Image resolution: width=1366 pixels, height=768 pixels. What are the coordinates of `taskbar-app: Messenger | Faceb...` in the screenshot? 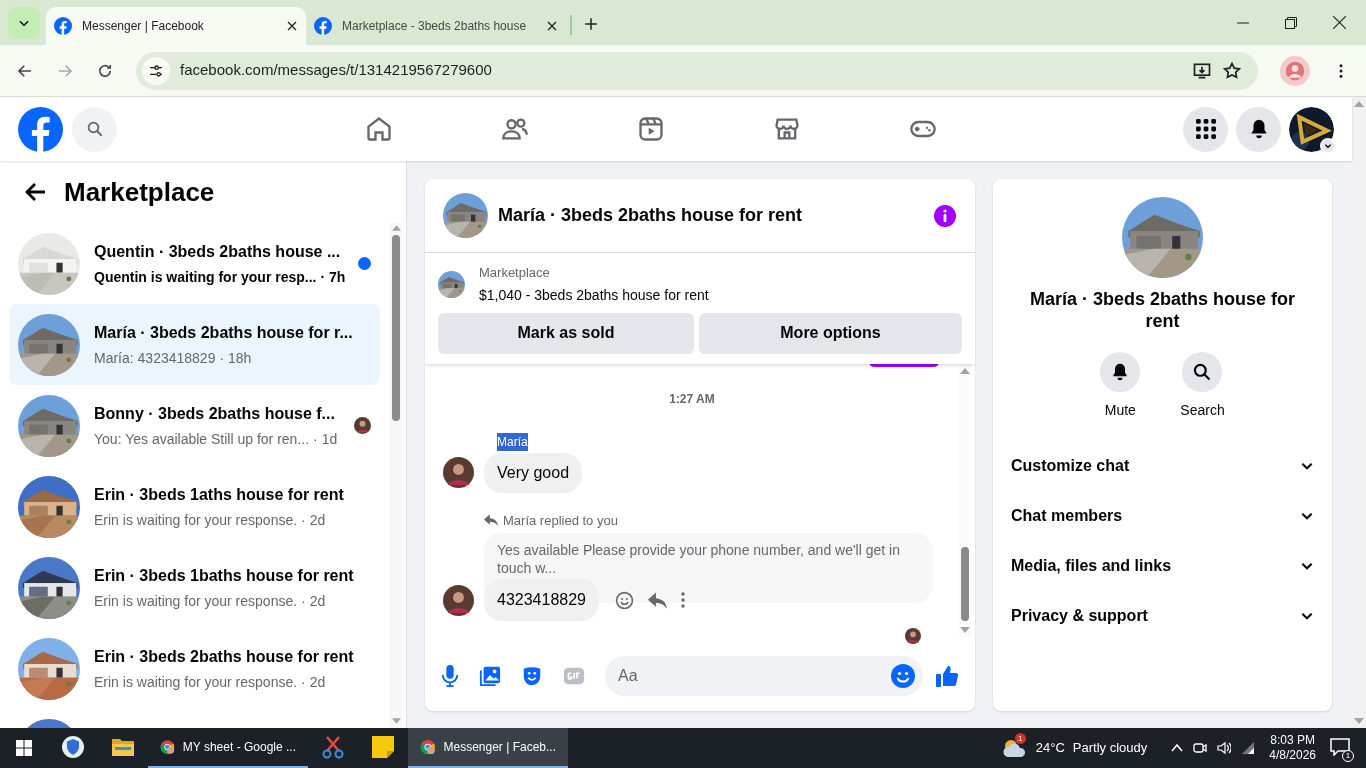 It's located at (488, 748).